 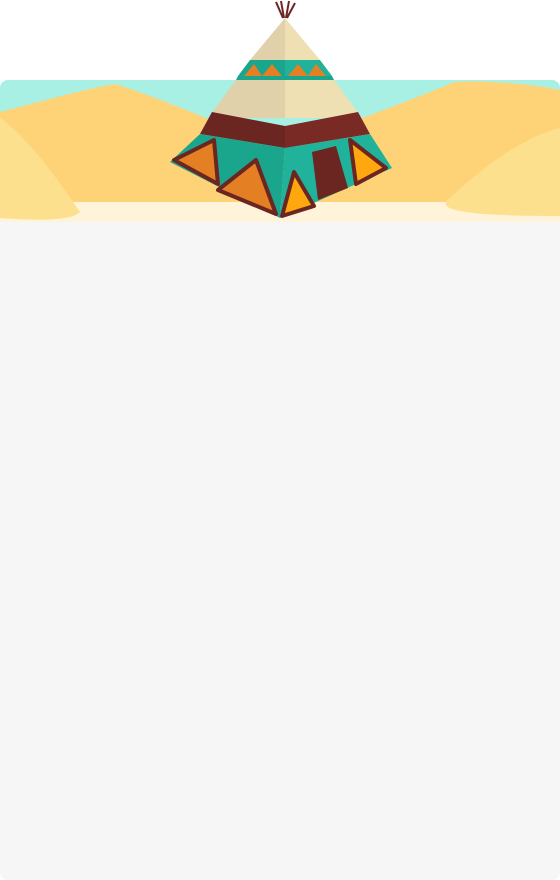 What do you see at coordinates (308, 68) in the screenshot?
I see `tipi-teal-band-right` at bounding box center [308, 68].